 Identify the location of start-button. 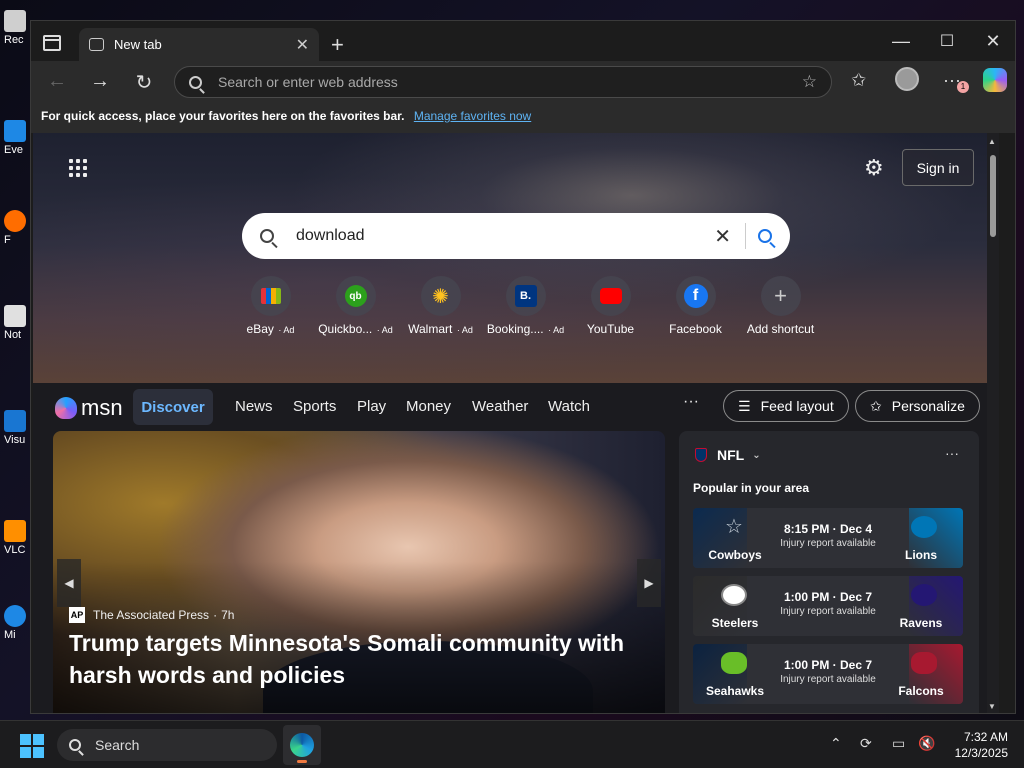
(32, 746).